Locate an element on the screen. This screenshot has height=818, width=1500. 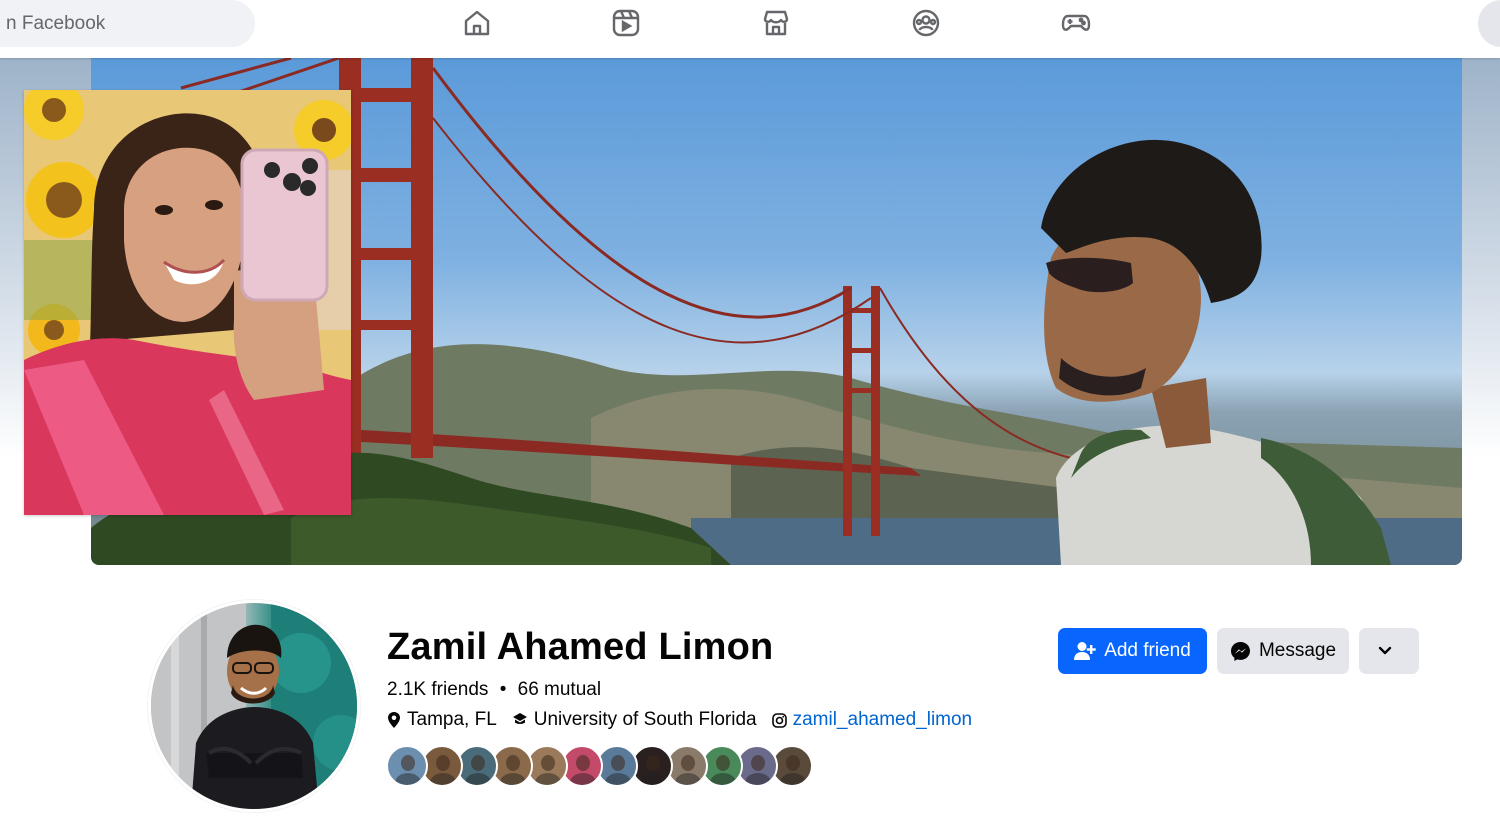
friends-count-link: 2.1K friends is located at coordinates (437, 689).